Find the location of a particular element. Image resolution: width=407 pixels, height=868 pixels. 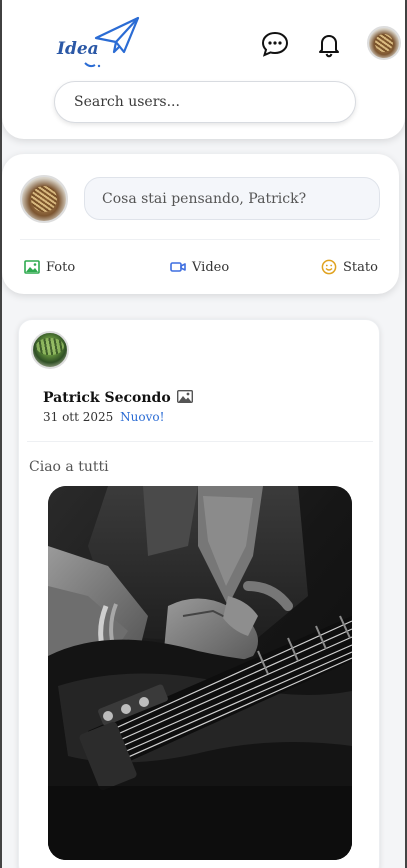

app-logo: Idea is located at coordinates (99, 44).